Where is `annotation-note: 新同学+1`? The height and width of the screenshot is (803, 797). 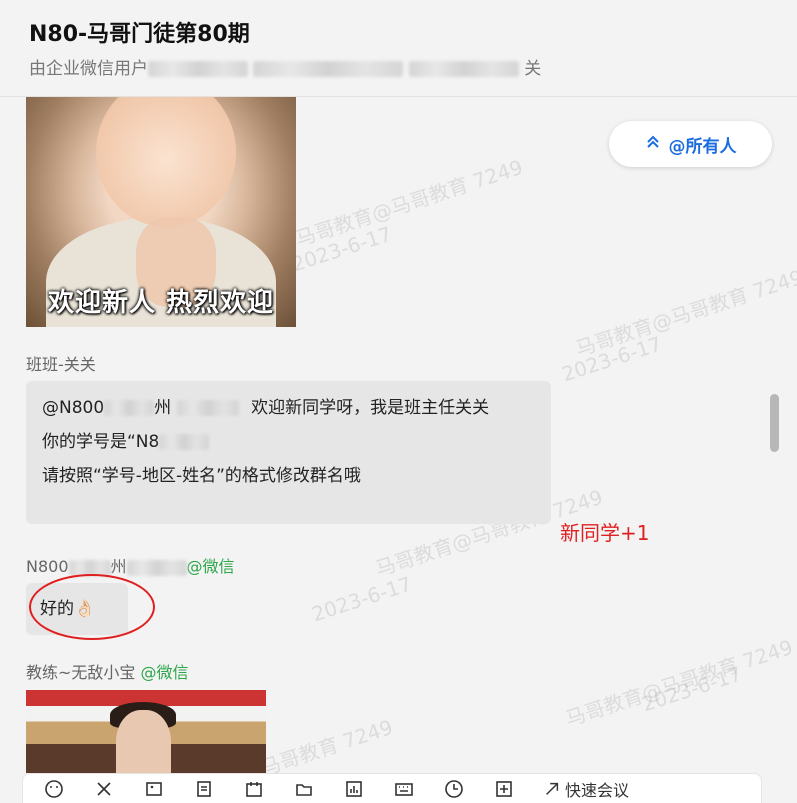 annotation-note: 新同学+1 is located at coordinates (605, 533).